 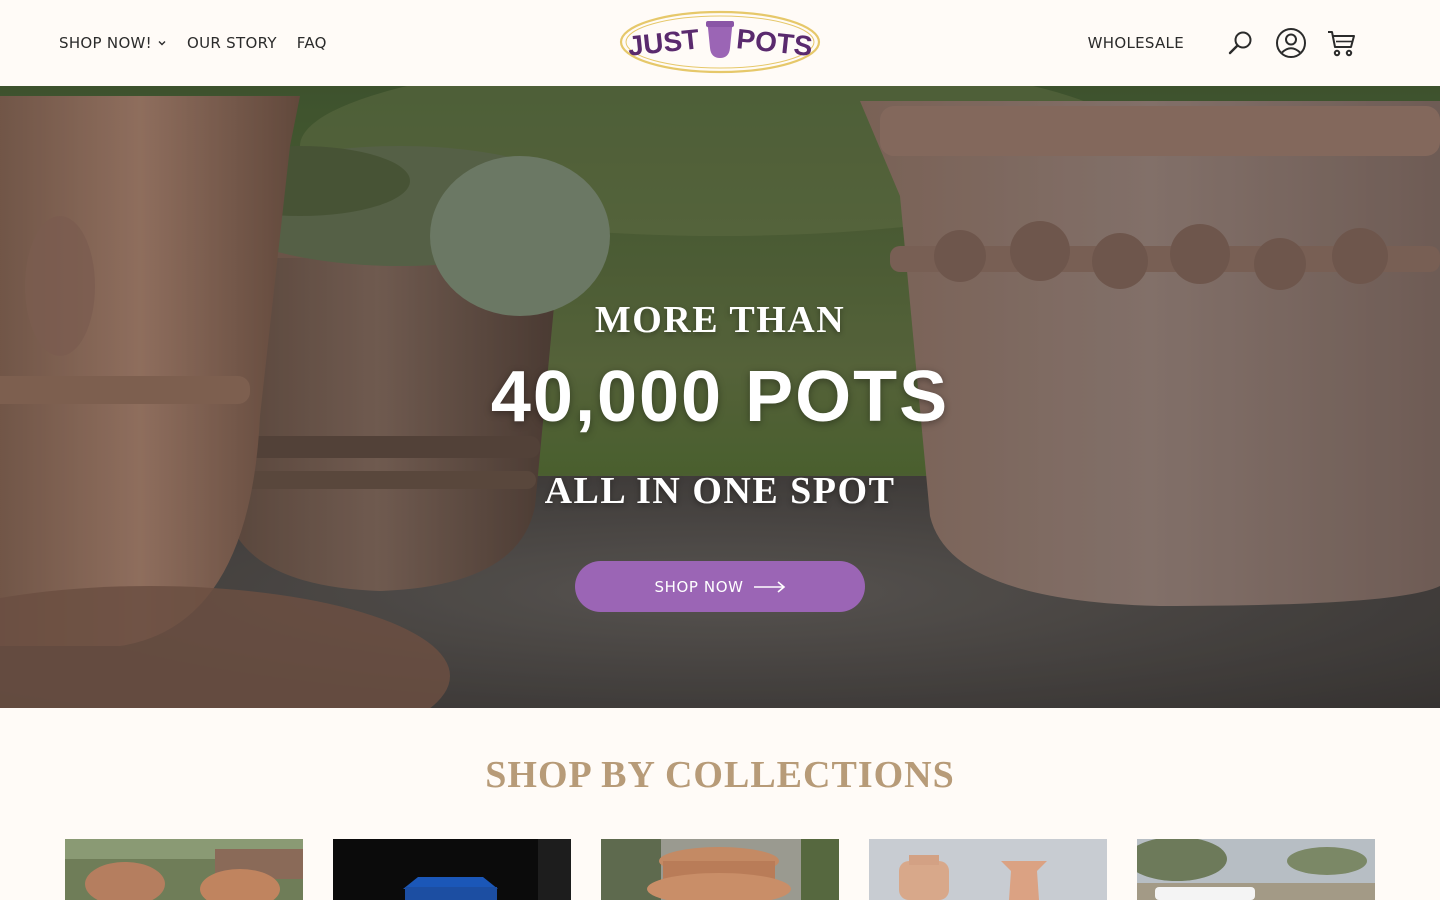 I want to click on collections-title: SHOP BY COLLECTIONS, so click(x=720, y=775).